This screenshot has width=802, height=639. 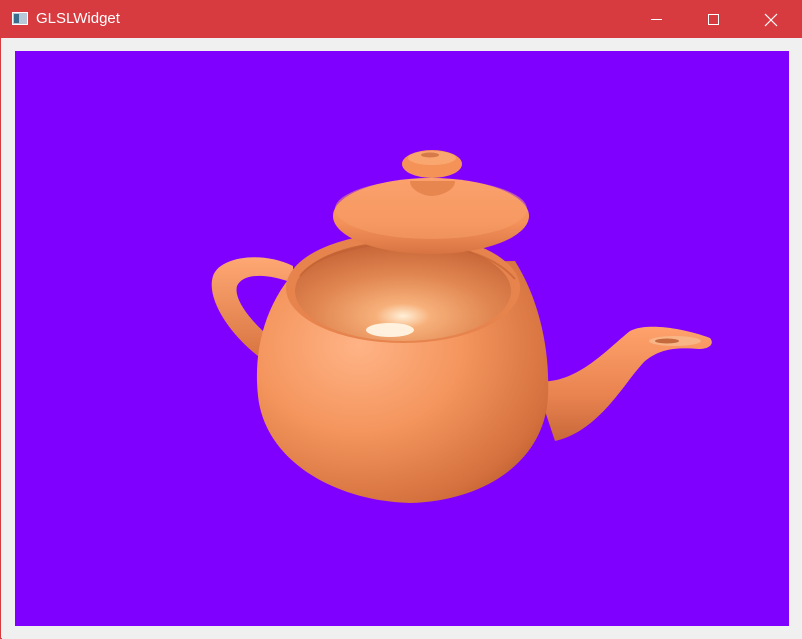 I want to click on title-bar: GLSLWidget, so click(x=401, y=19).